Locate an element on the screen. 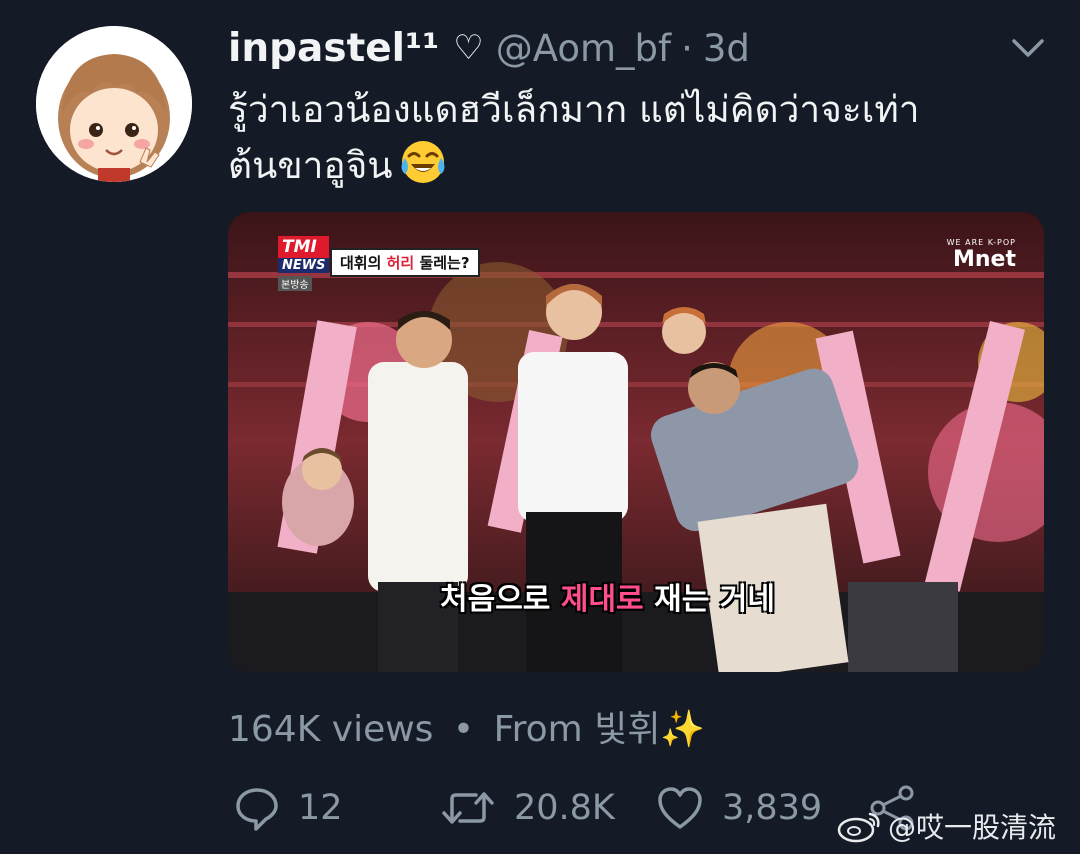 This screenshot has width=1080, height=854. avatar-illustration is located at coordinates (114, 104).